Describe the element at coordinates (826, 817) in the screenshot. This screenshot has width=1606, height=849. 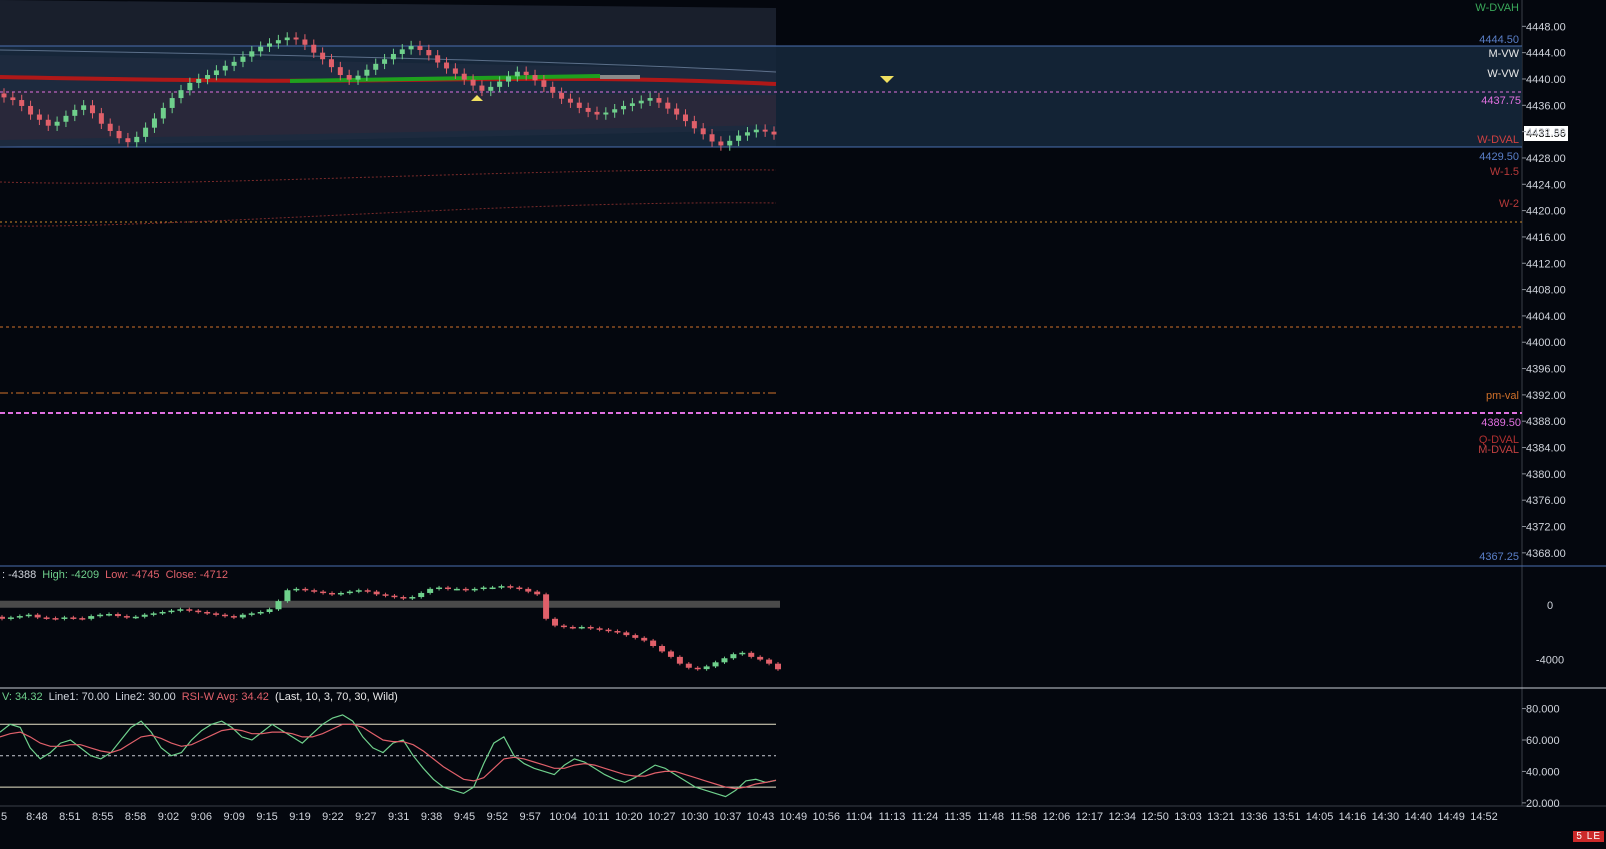
I see `time-axis-label: 10:56` at that location.